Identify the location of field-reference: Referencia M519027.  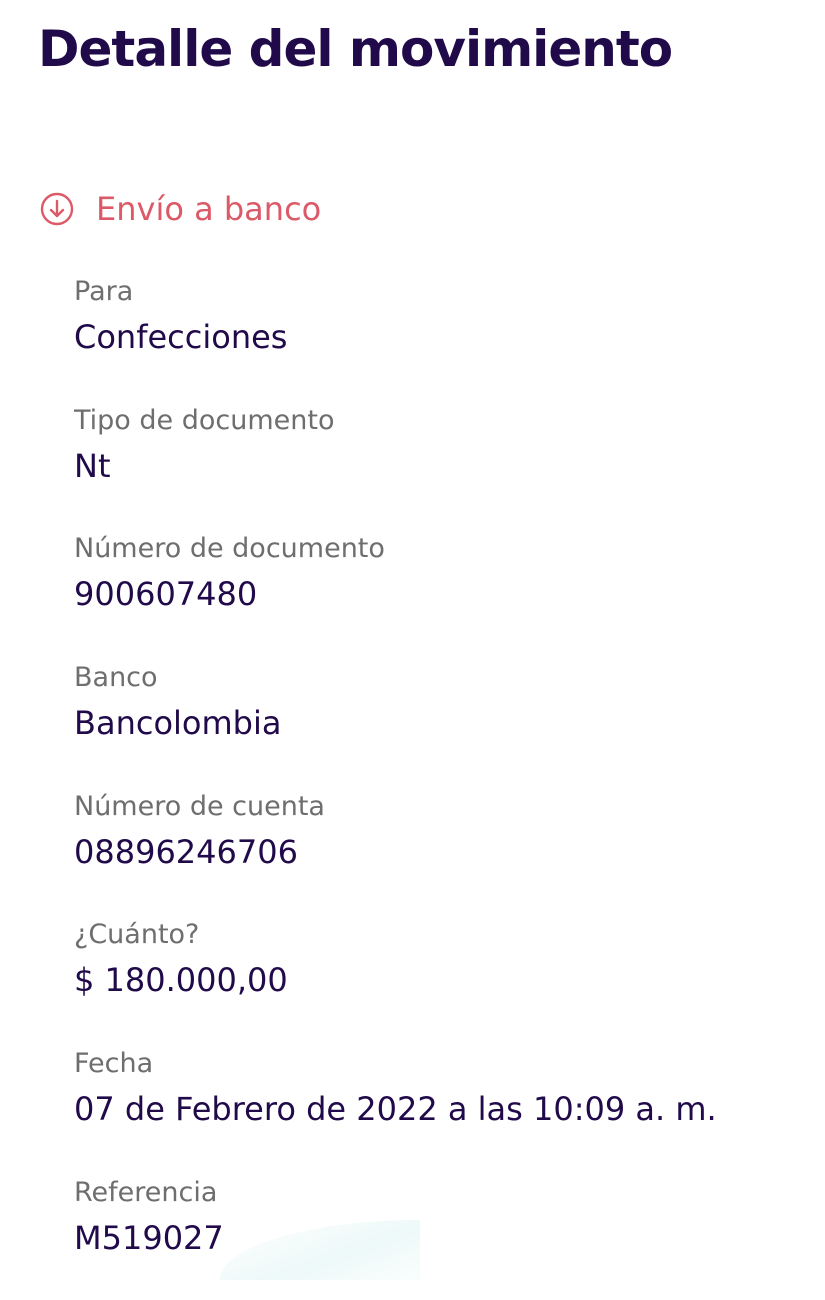
(444, 1235).